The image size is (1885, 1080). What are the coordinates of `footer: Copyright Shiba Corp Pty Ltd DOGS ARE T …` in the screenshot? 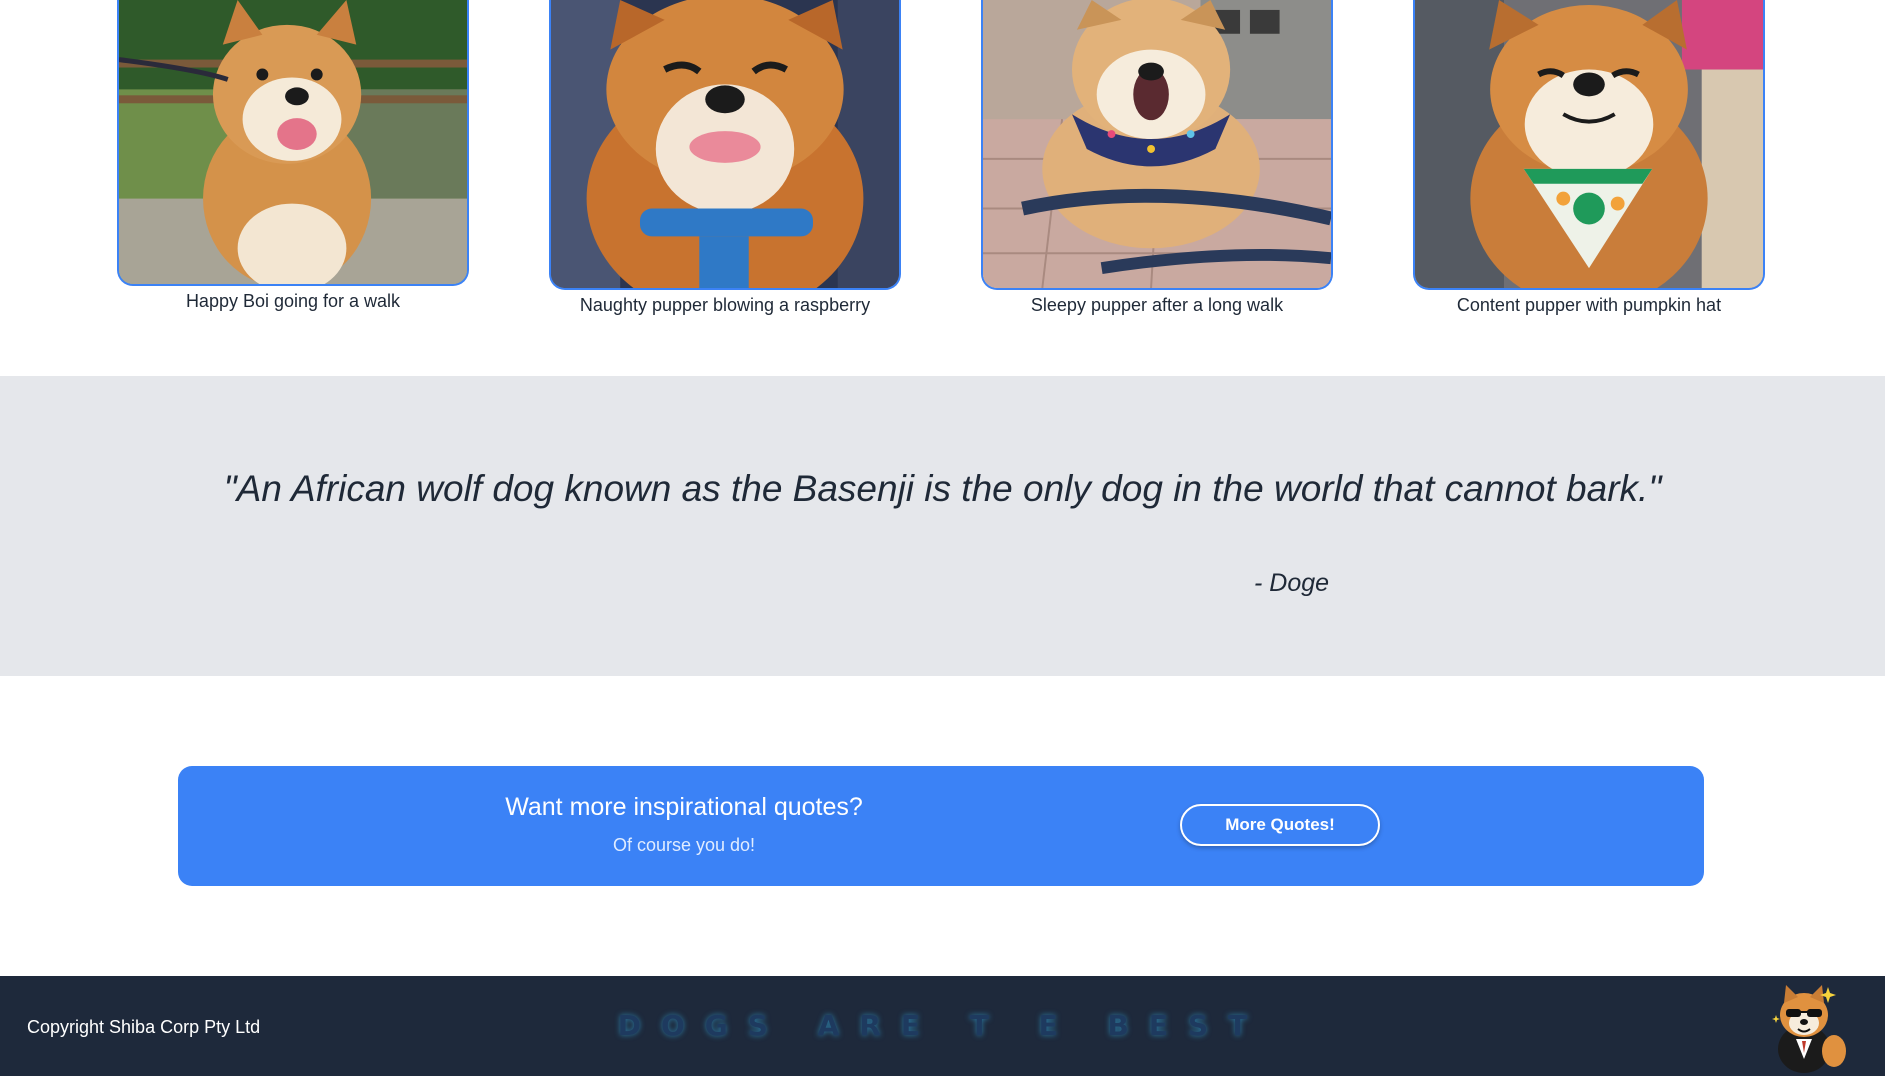 It's located at (942, 1026).